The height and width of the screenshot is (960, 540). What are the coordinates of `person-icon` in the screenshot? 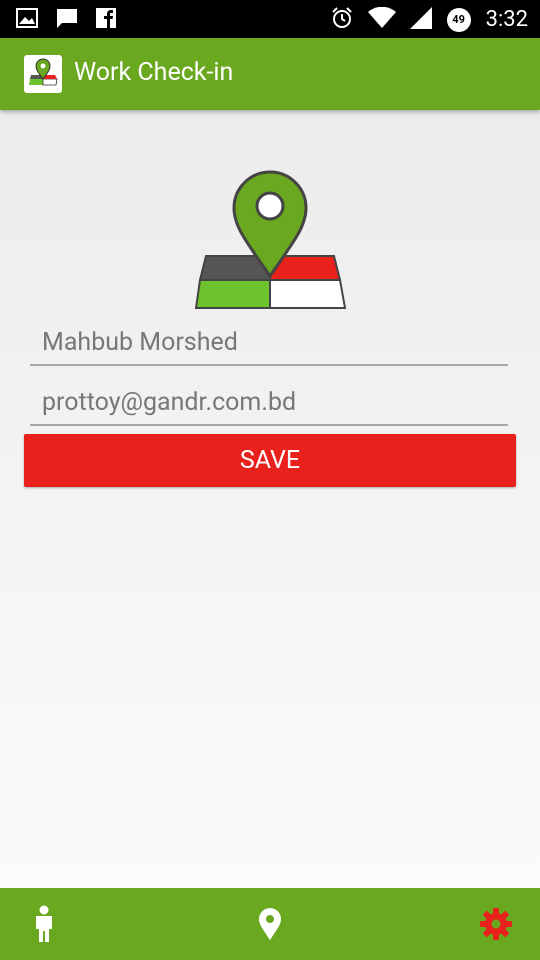 It's located at (44, 923).